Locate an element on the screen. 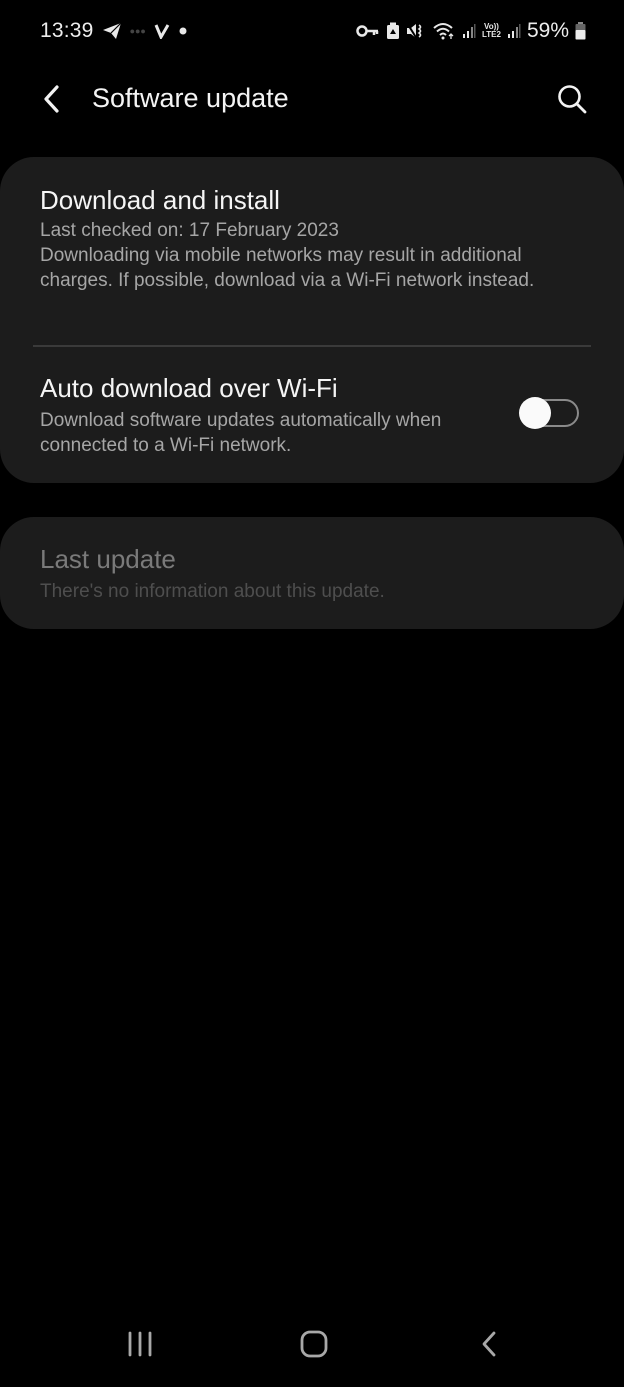 The image size is (624, 1387). telegram-icon is located at coordinates (112, 31).